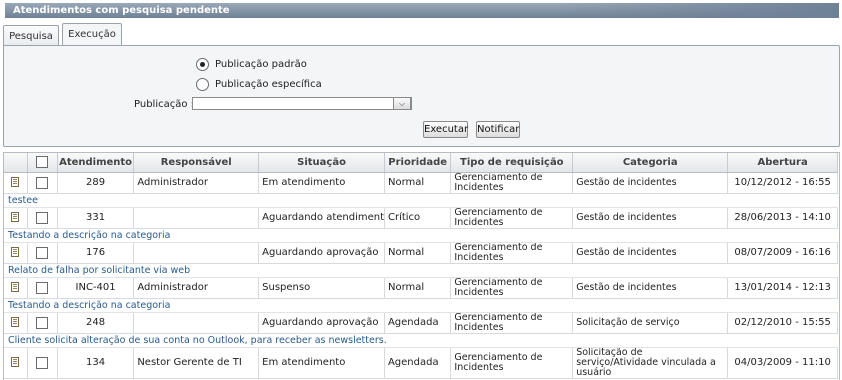 The height and width of the screenshot is (380, 842). I want to click on header-tipo: Tipo de requisição, so click(512, 163).